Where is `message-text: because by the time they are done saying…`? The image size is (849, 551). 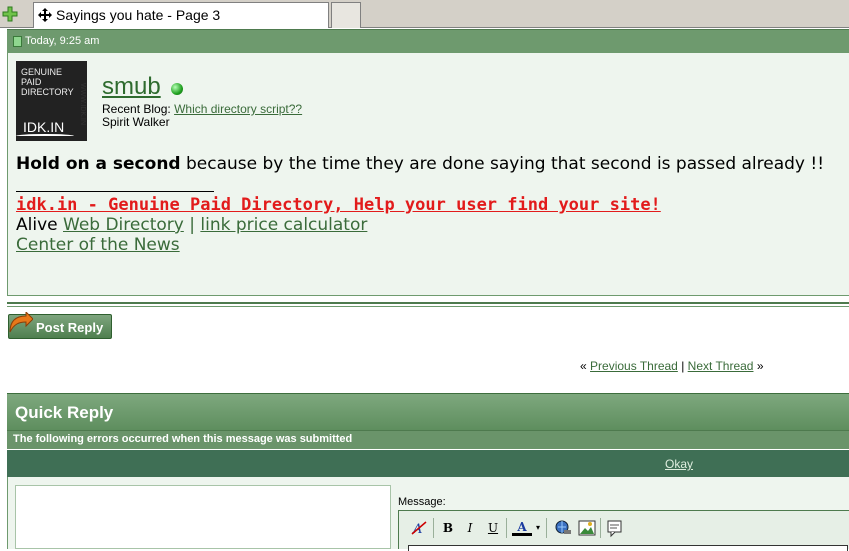 message-text: because by the time they are done saying… is located at coordinates (502, 164).